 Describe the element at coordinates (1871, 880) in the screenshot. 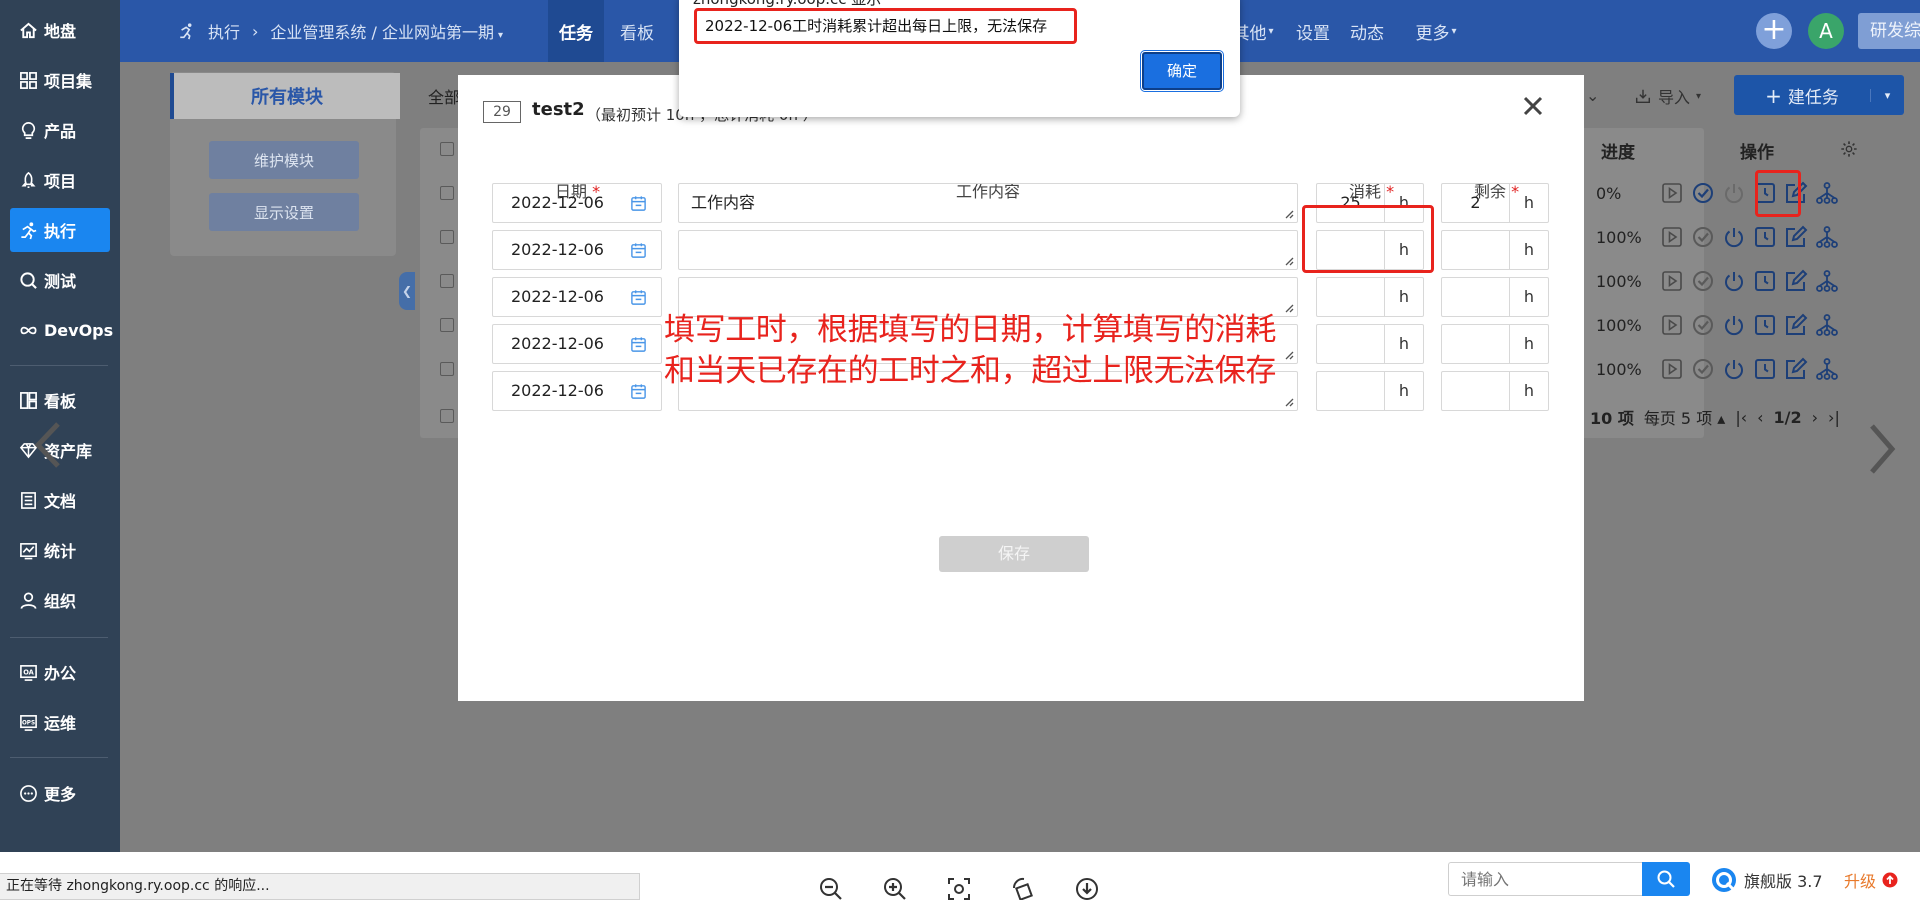

I see `upgrade-link: 升级` at that location.